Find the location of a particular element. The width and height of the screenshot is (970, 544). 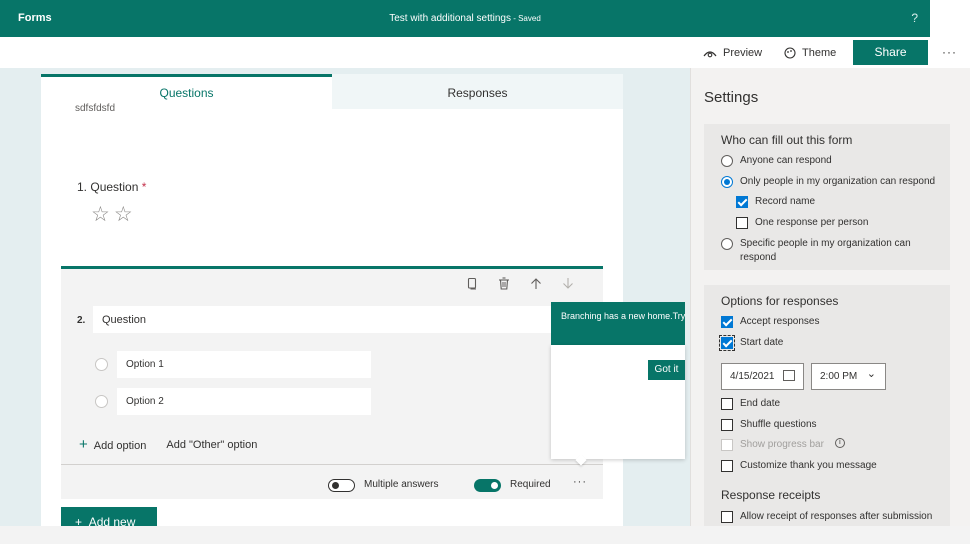

chevron-down-icon: ⌄ is located at coordinates (871, 374).